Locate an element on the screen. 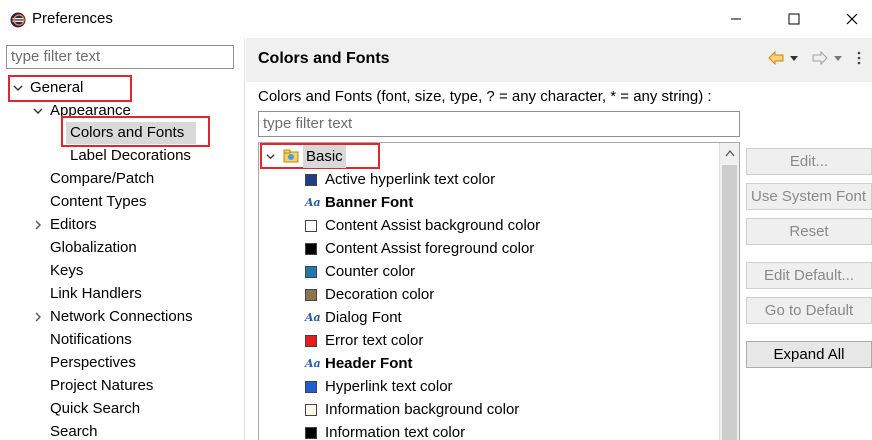 Image resolution: width=872 pixels, height=440 pixels. tree-item-label: Content Assist background color is located at coordinates (433, 225).